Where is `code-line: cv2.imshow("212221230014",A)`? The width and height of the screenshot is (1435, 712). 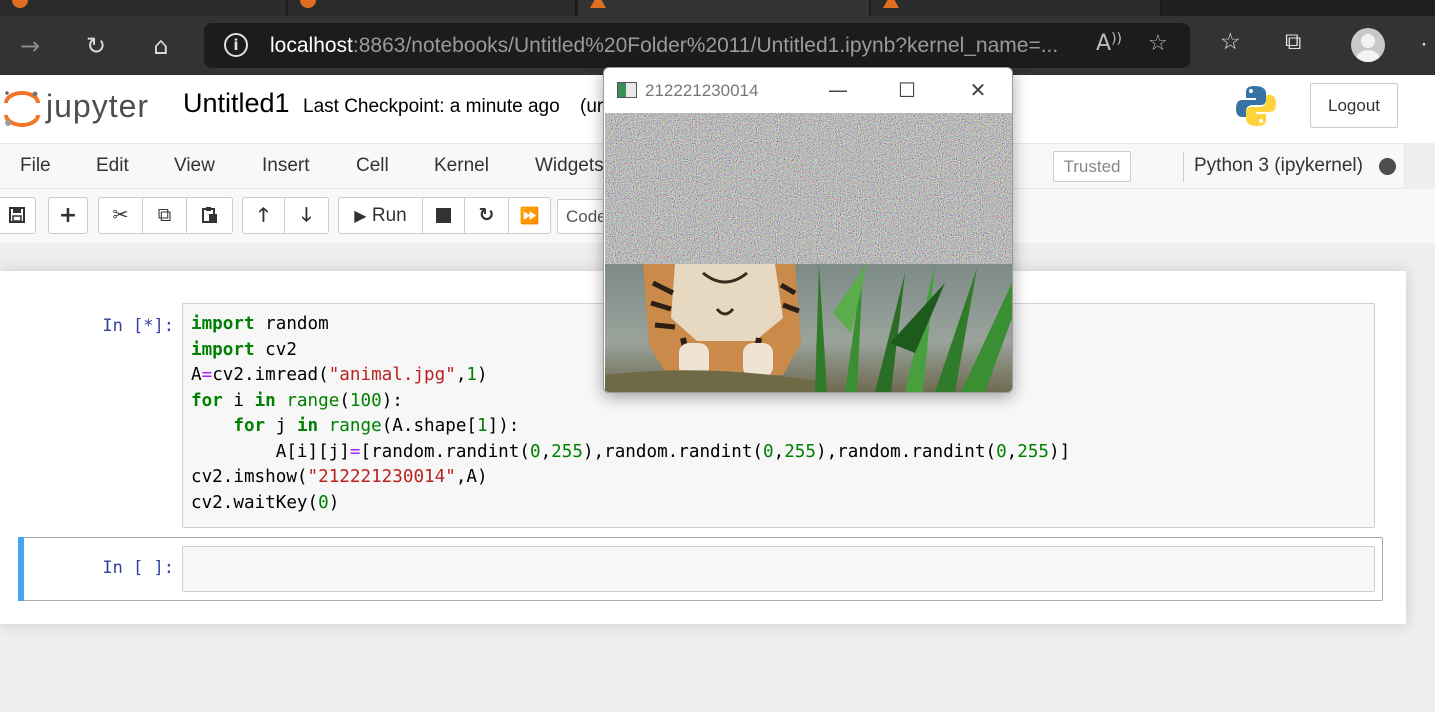
code-line: cv2.imshow("212221230014",A) is located at coordinates (339, 477).